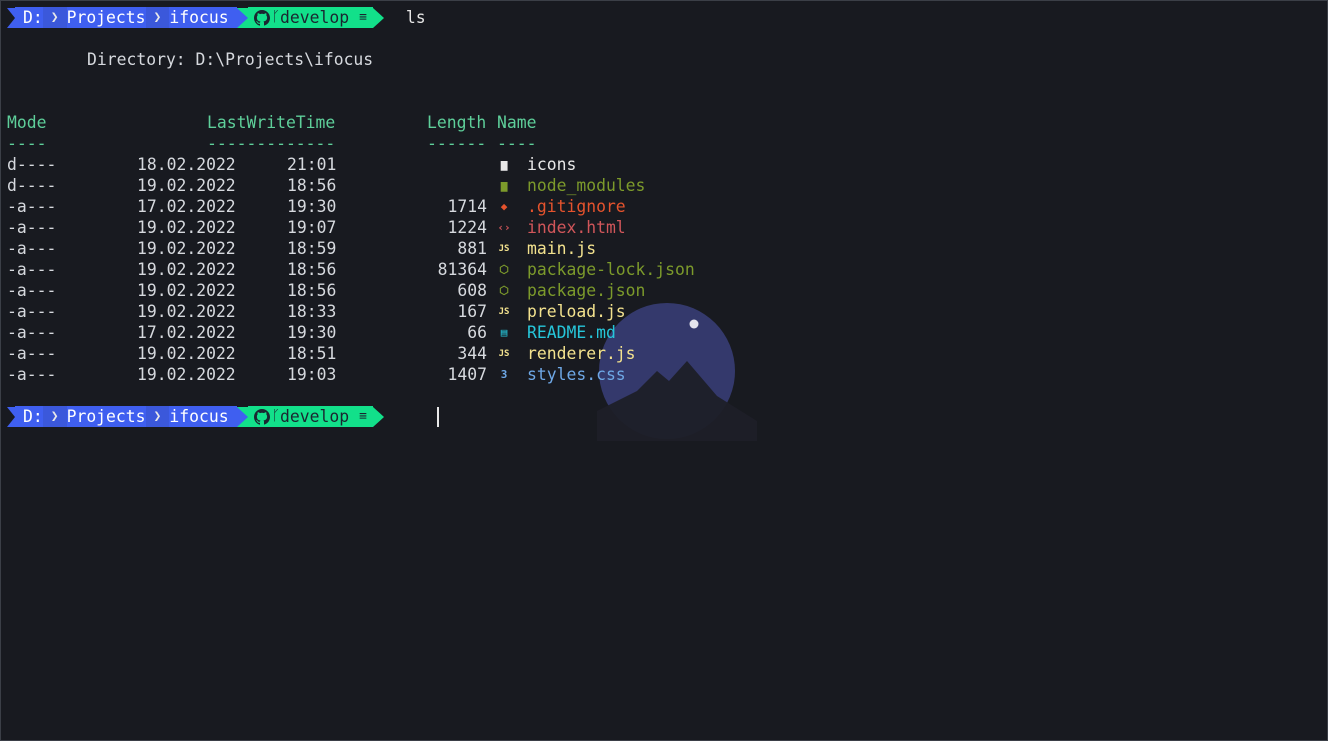  What do you see at coordinates (401, 248) in the screenshot?
I see `table-row: -a--- 19.02.2022 18:59 881 JS main.js` at bounding box center [401, 248].